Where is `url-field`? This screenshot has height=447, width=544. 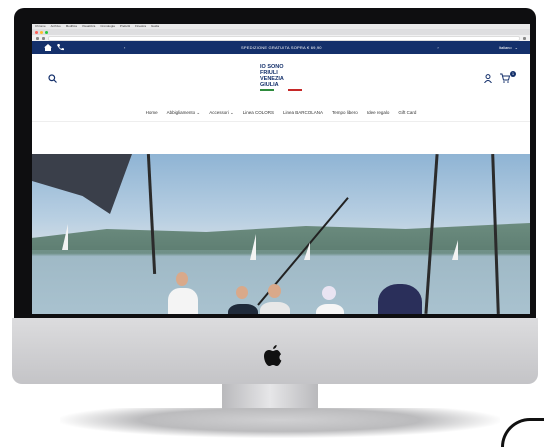
url-field is located at coordinates (284, 38).